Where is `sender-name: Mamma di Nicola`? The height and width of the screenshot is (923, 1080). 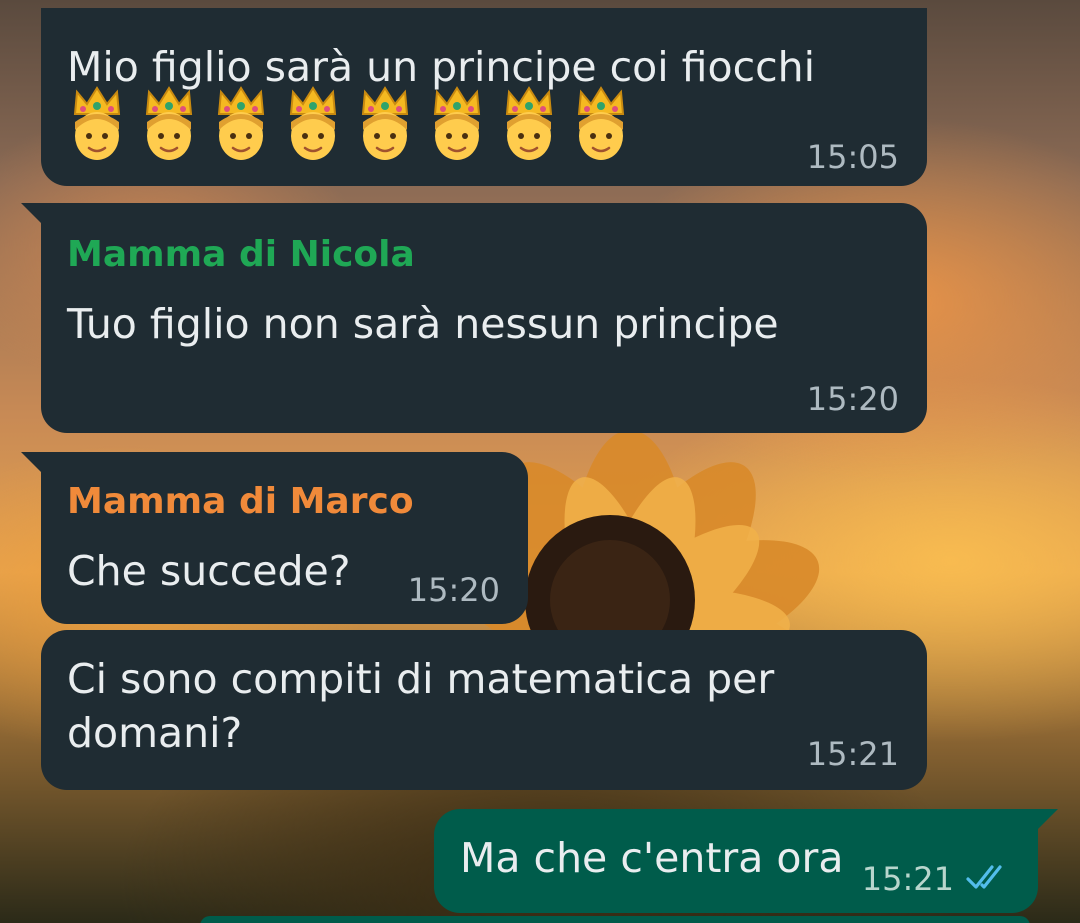 sender-name: Mamma di Nicola is located at coordinates (241, 254).